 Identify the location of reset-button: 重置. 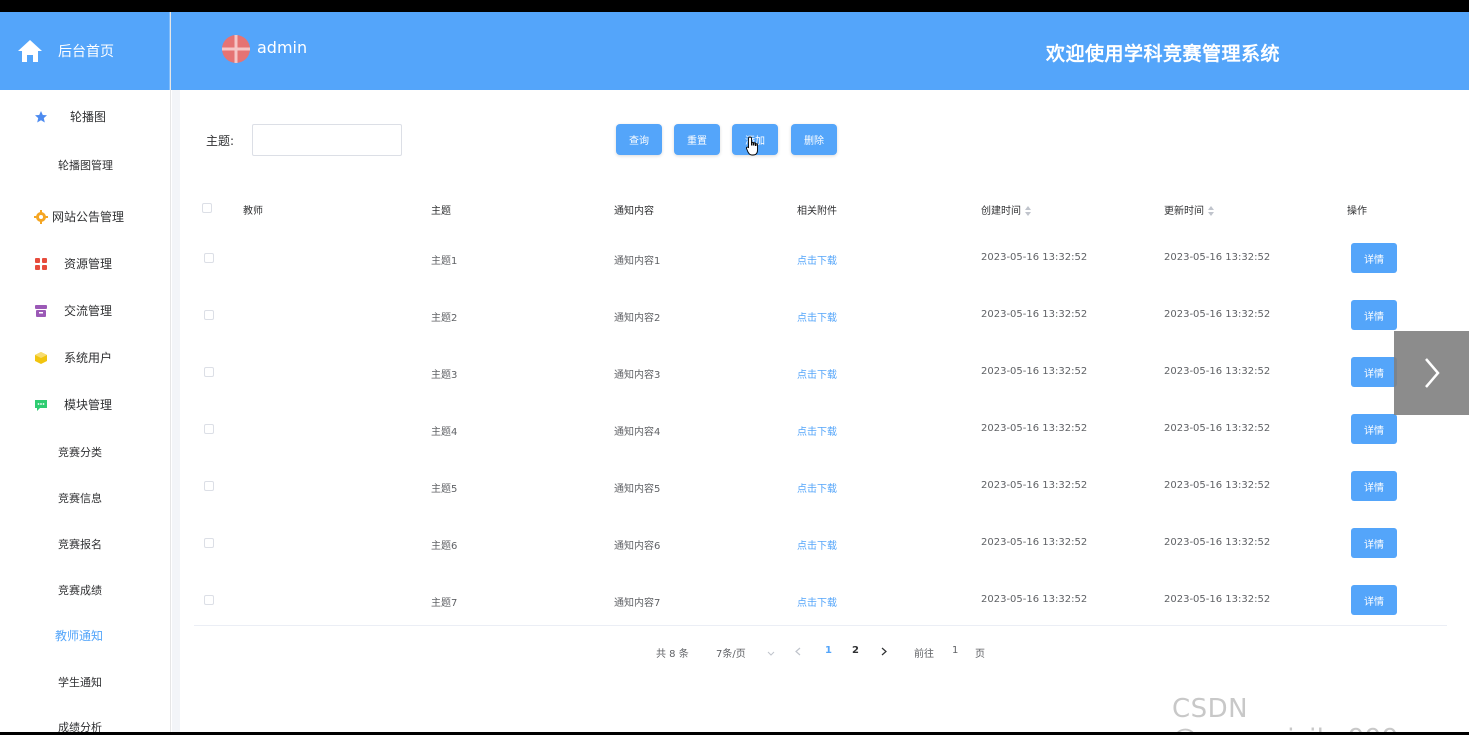
(697, 139).